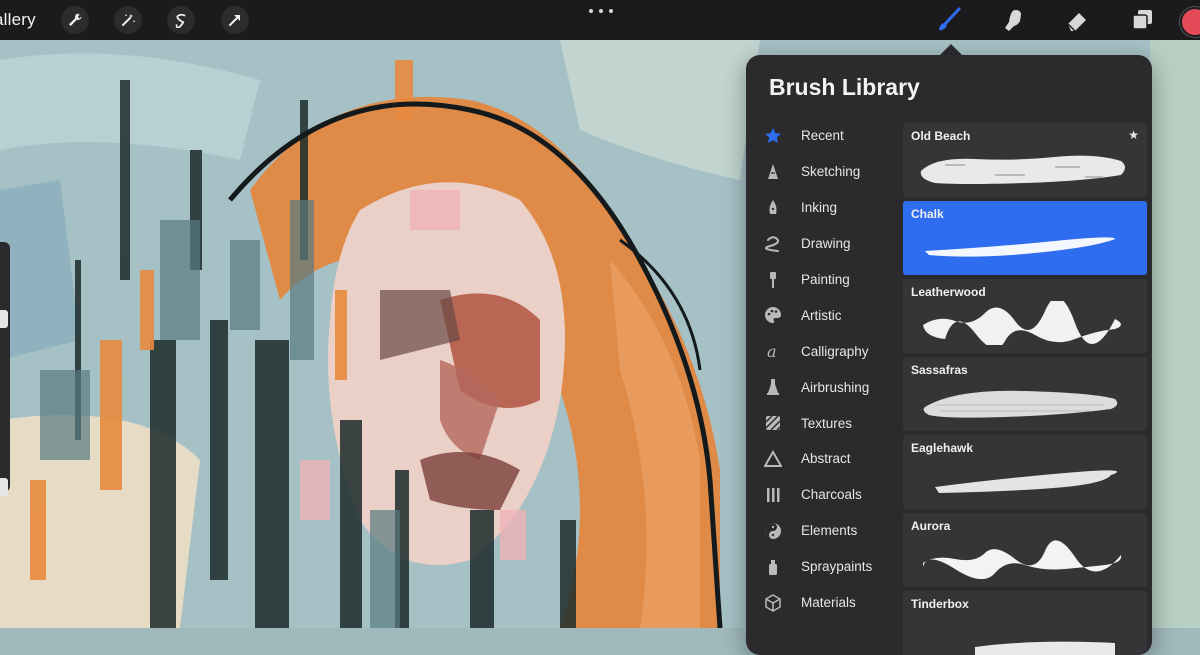 This screenshot has width=1200, height=655. I want to click on triangle-icon, so click(773, 459).